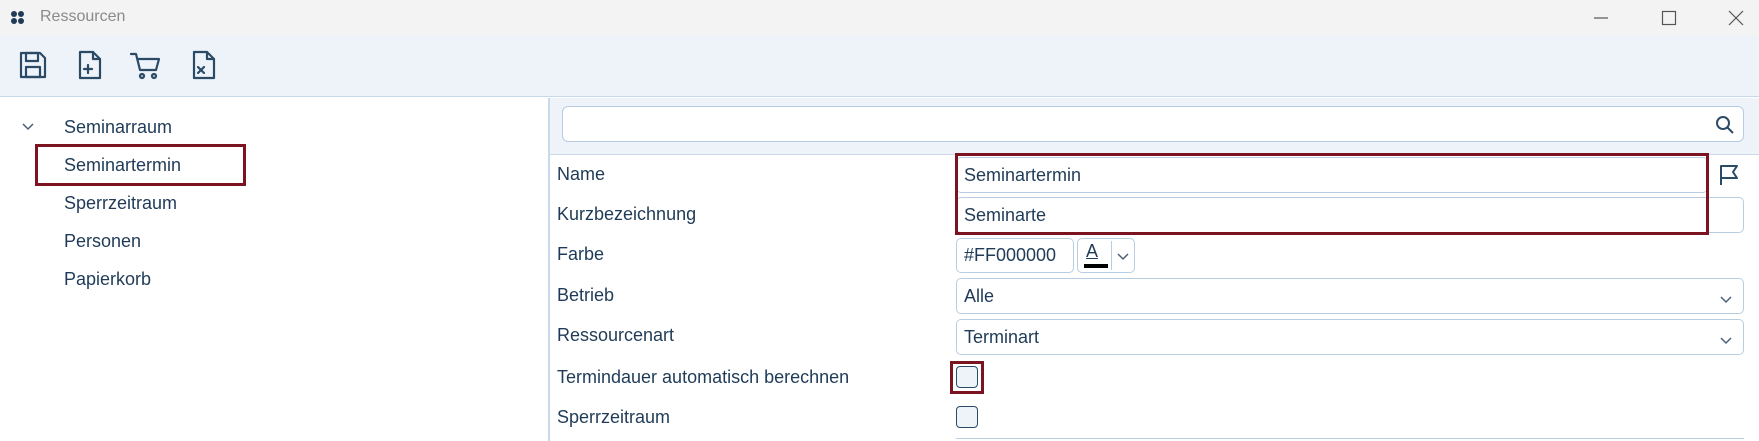  I want to click on delete-document-icon, so click(204, 65).